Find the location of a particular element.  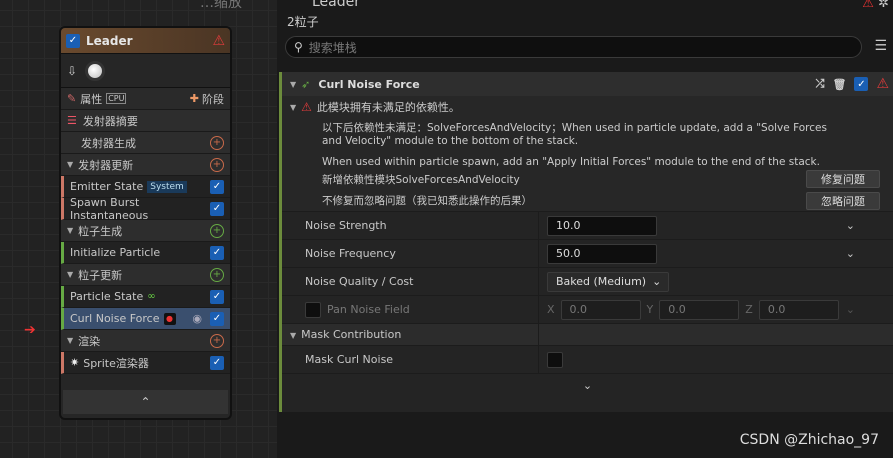

node-header: ✓ Leader ⚠ is located at coordinates (145, 41).